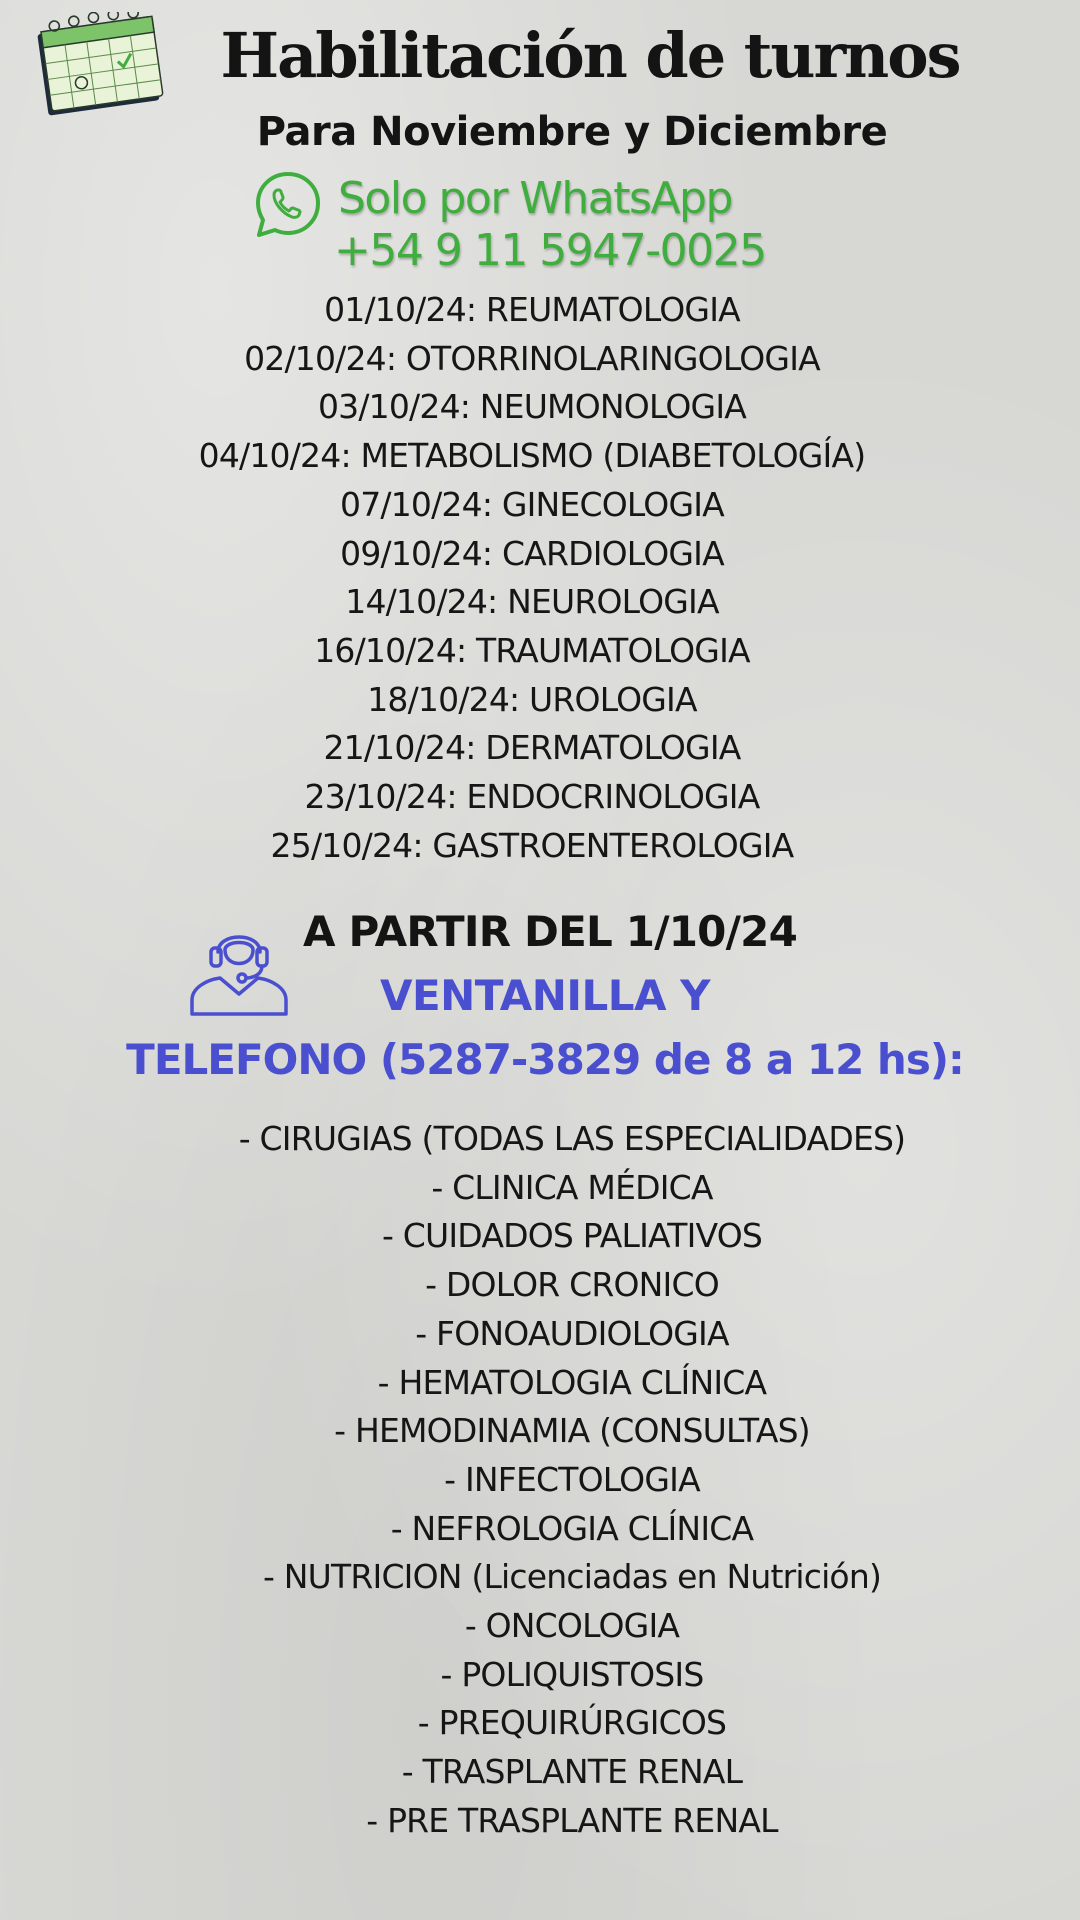  What do you see at coordinates (532, 358) in the screenshot?
I see `schedule-item: 02/10/24: OTORRINOLARINGOLOGIA` at bounding box center [532, 358].